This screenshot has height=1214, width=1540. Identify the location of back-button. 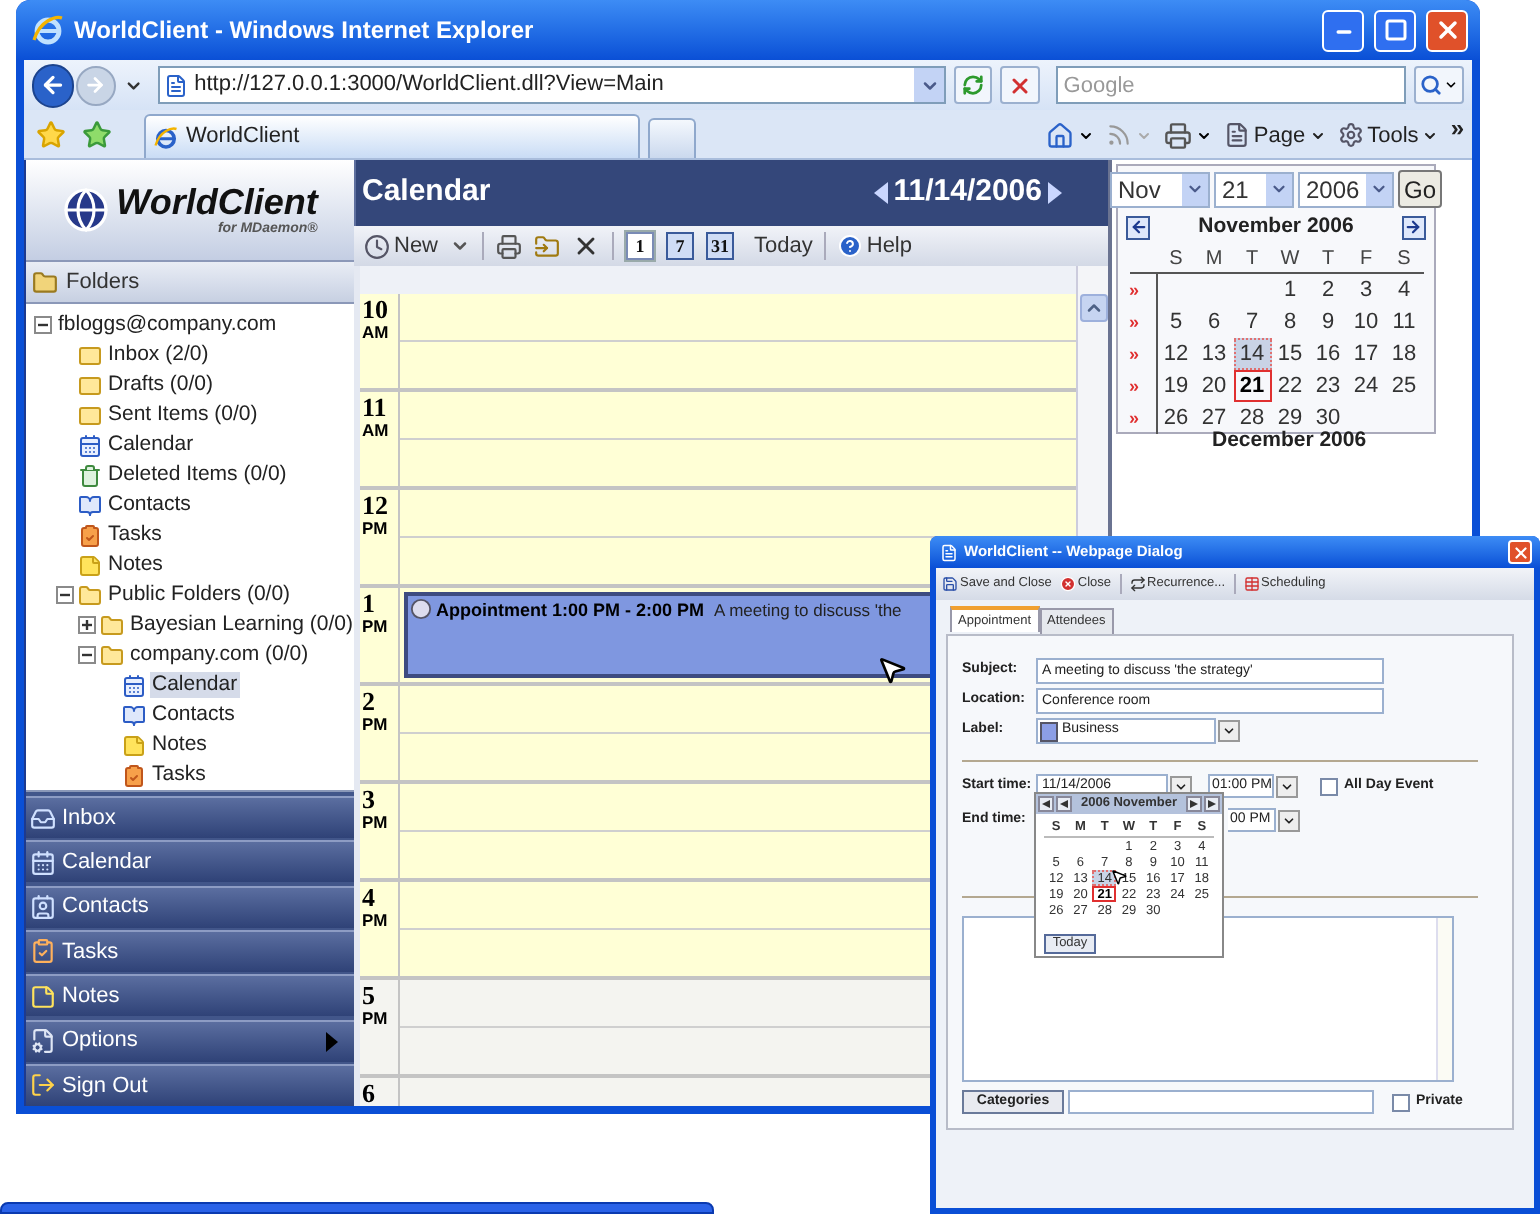
(53, 85).